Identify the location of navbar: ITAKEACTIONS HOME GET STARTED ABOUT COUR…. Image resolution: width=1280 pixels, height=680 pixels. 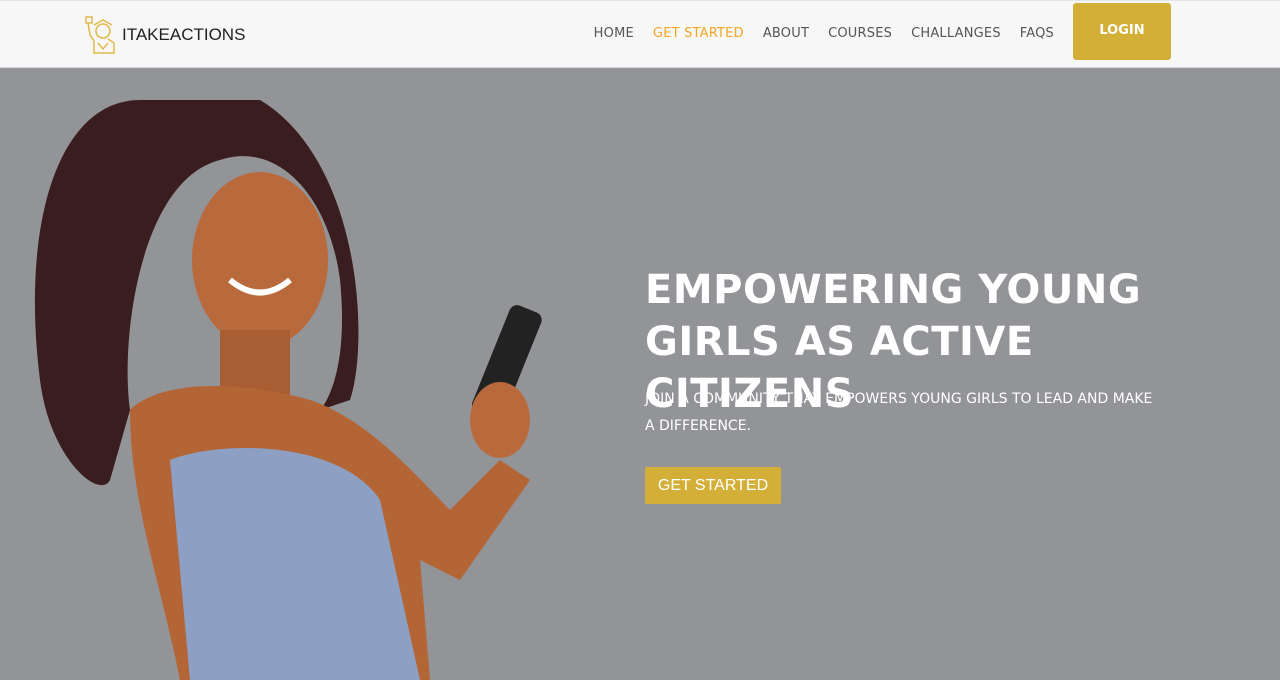
(640, 34).